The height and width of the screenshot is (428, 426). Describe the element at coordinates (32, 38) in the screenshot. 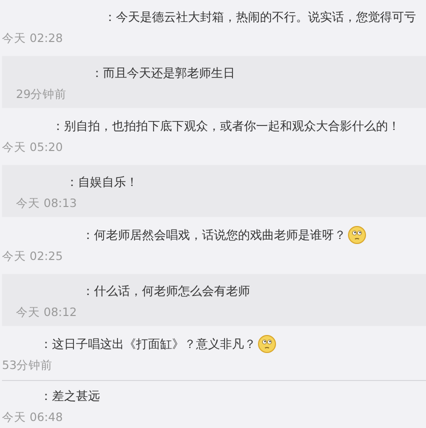

I see `timestamp: 今天 02:28` at that location.